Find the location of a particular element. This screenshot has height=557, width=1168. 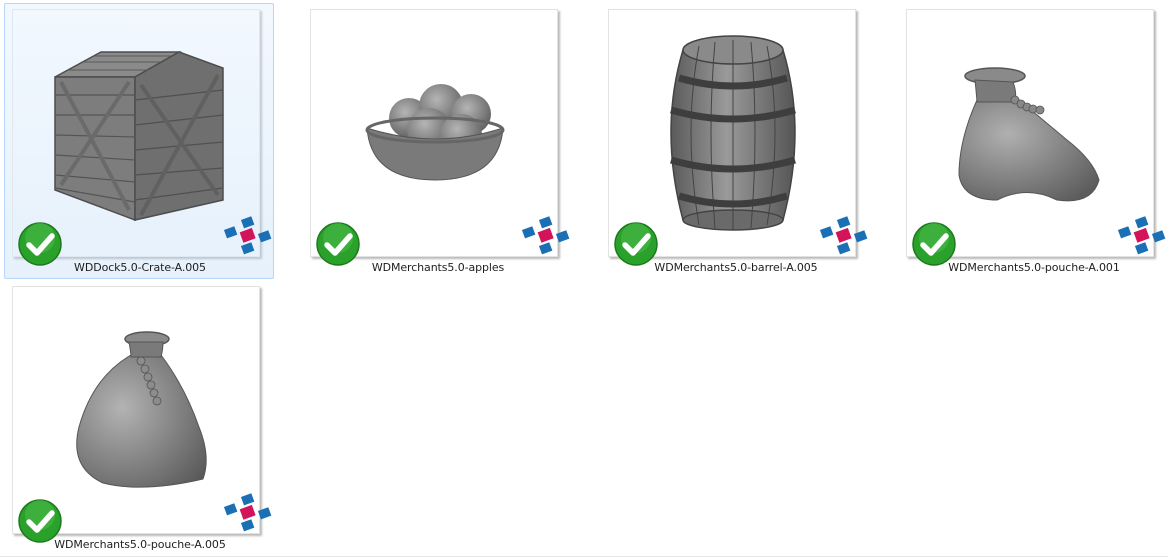

file-name-label: WDDock5.0-Crate-A.005 is located at coordinates (140, 267).